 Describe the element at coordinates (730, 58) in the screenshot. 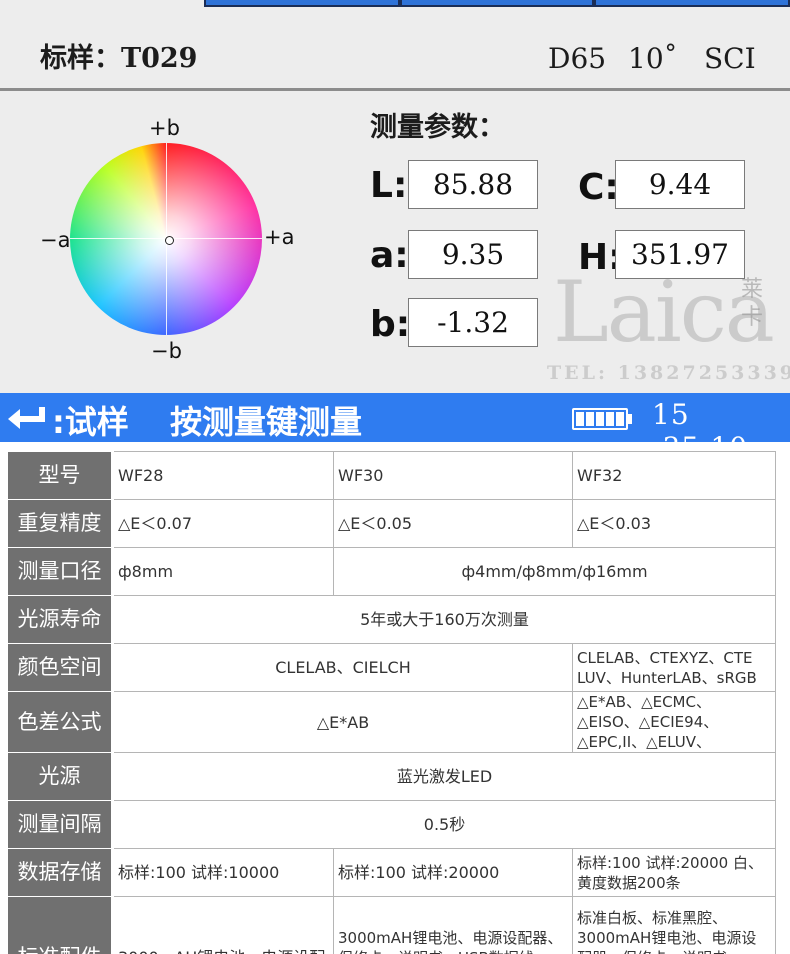

I see `measure-mode-label: SCI` at that location.